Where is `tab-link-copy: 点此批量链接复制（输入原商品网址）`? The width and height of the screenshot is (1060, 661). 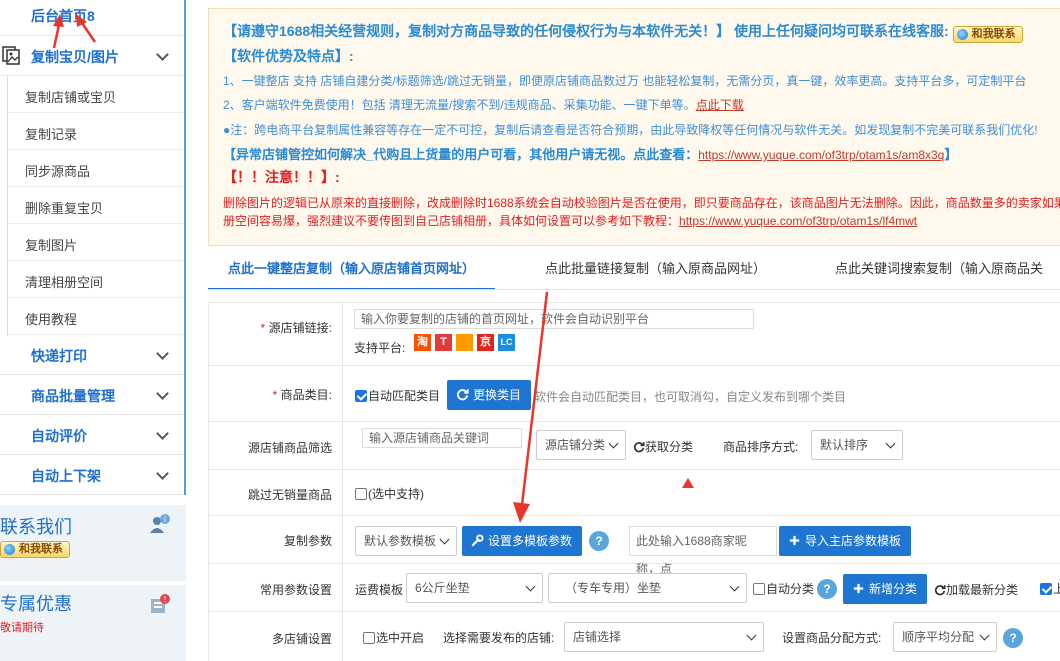 tab-link-copy: 点此批量链接复制（输入原商品网址） is located at coordinates (655, 269).